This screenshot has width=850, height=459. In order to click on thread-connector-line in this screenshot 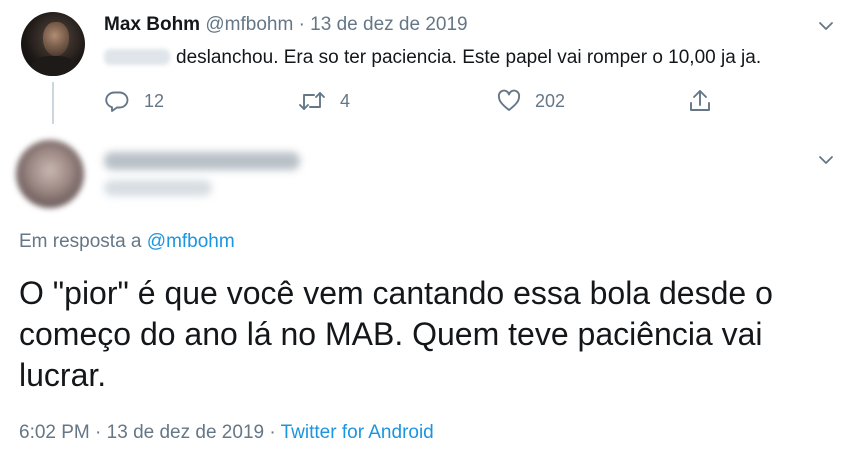, I will do `click(53, 103)`.